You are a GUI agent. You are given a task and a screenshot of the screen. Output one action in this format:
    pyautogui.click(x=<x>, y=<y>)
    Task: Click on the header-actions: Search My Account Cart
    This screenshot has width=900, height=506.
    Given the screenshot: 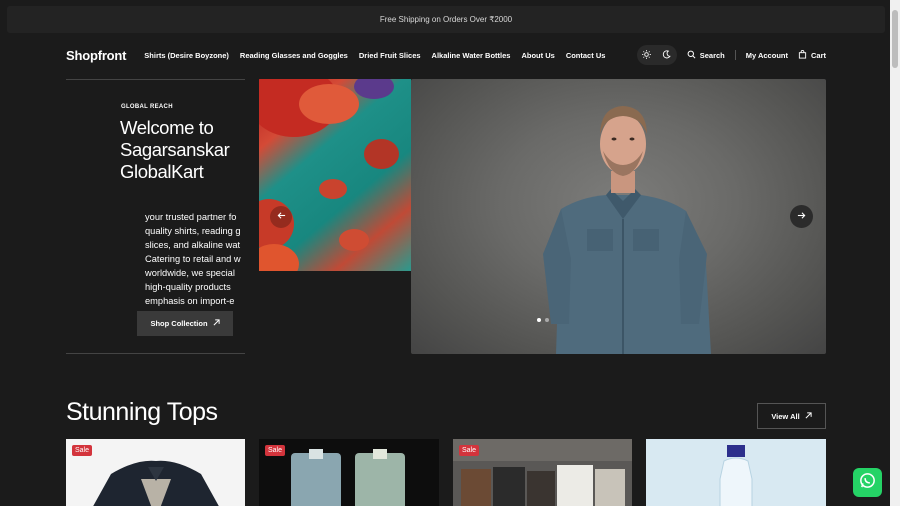 What is the action you would take?
    pyautogui.click(x=731, y=55)
    